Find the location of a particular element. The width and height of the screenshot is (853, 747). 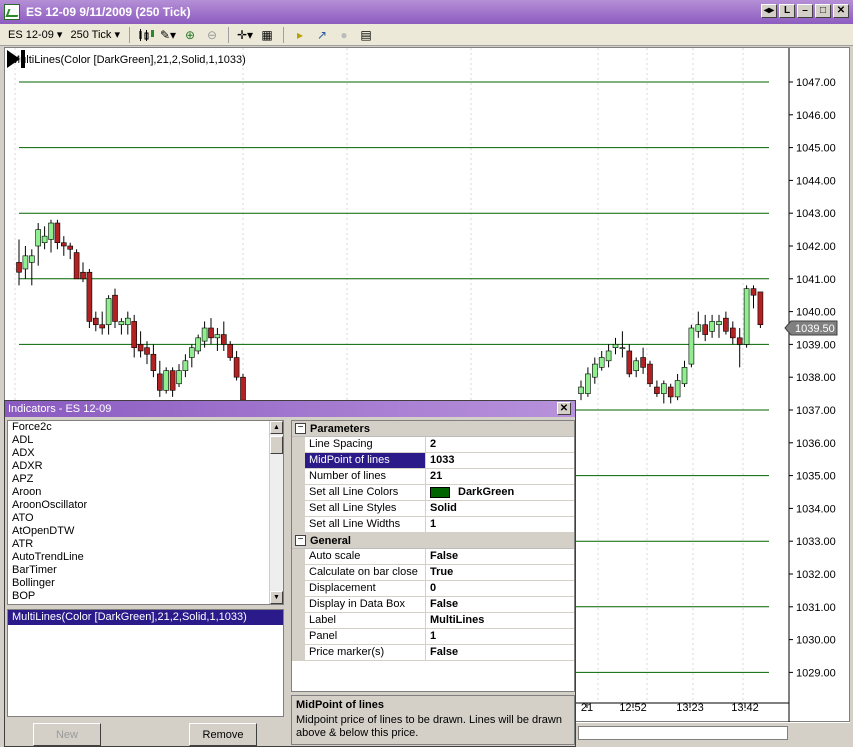

zoom-out-icon: ⊖ is located at coordinates (212, 35).